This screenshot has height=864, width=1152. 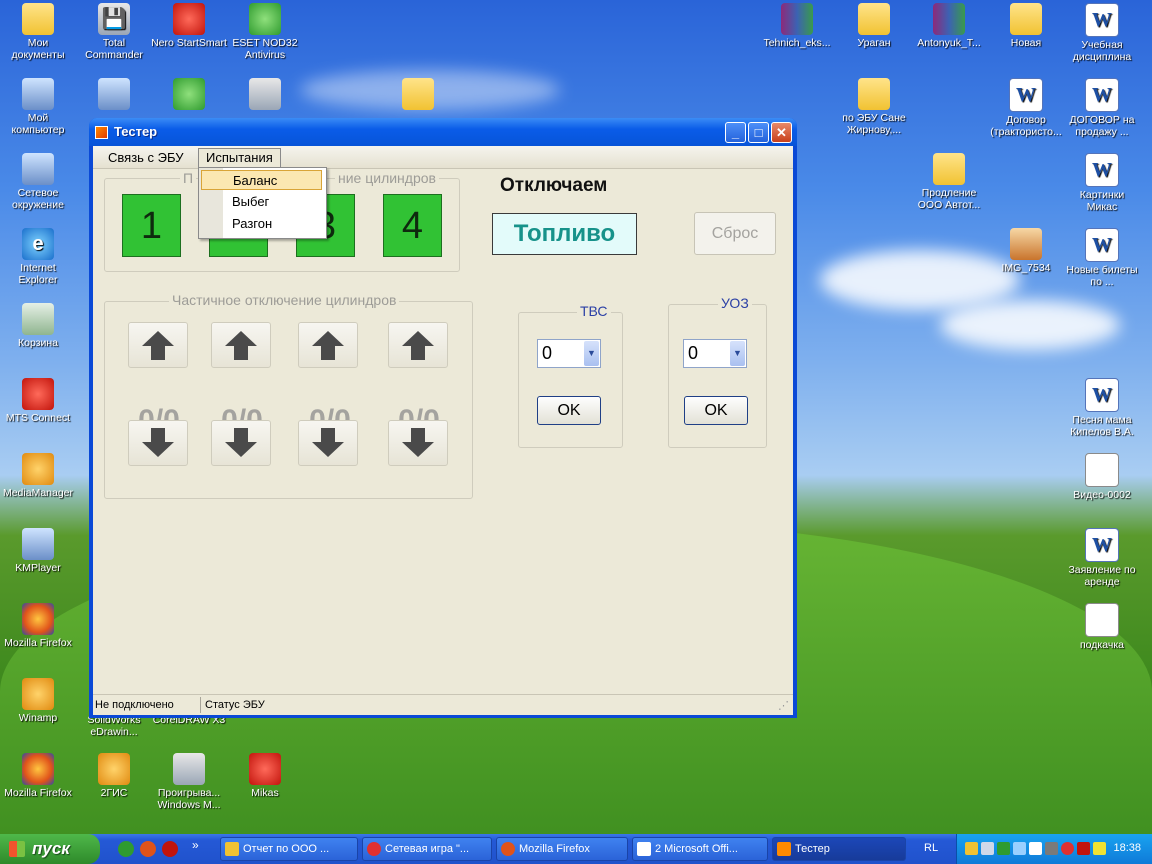 I want to click on desktop-icon-uragan: Ураган, so click(x=874, y=26).